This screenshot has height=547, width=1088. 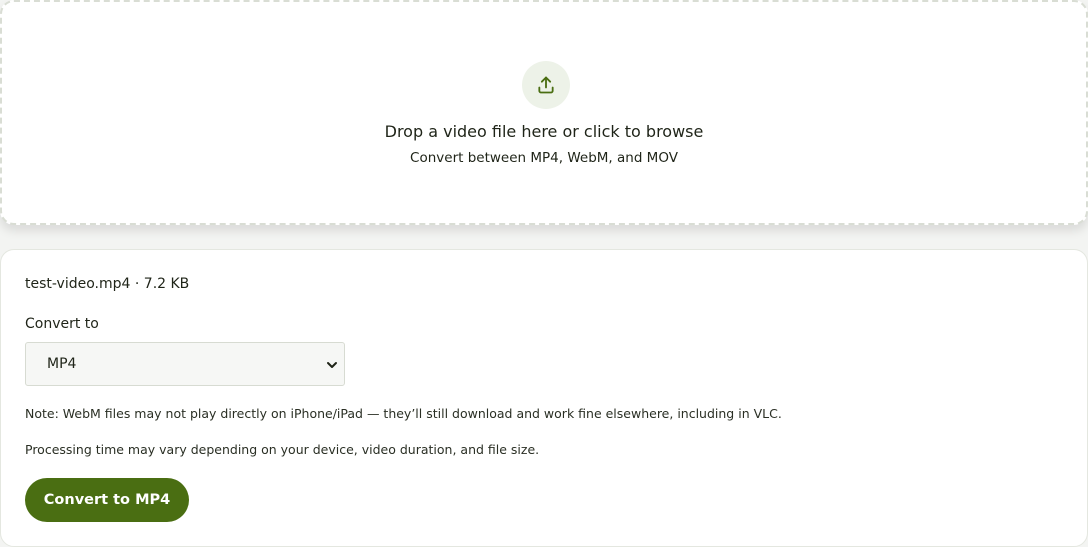 What do you see at coordinates (185, 364) in the screenshot?
I see `format-select: MP4` at bounding box center [185, 364].